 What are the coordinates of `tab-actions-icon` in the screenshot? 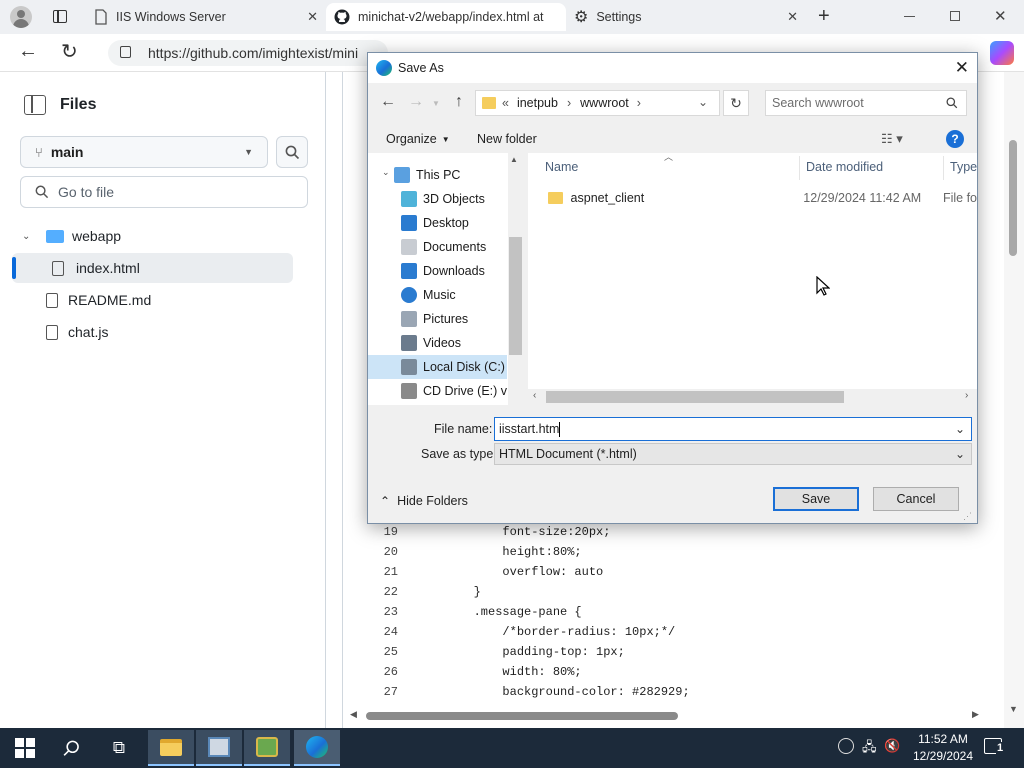 It's located at (60, 16).